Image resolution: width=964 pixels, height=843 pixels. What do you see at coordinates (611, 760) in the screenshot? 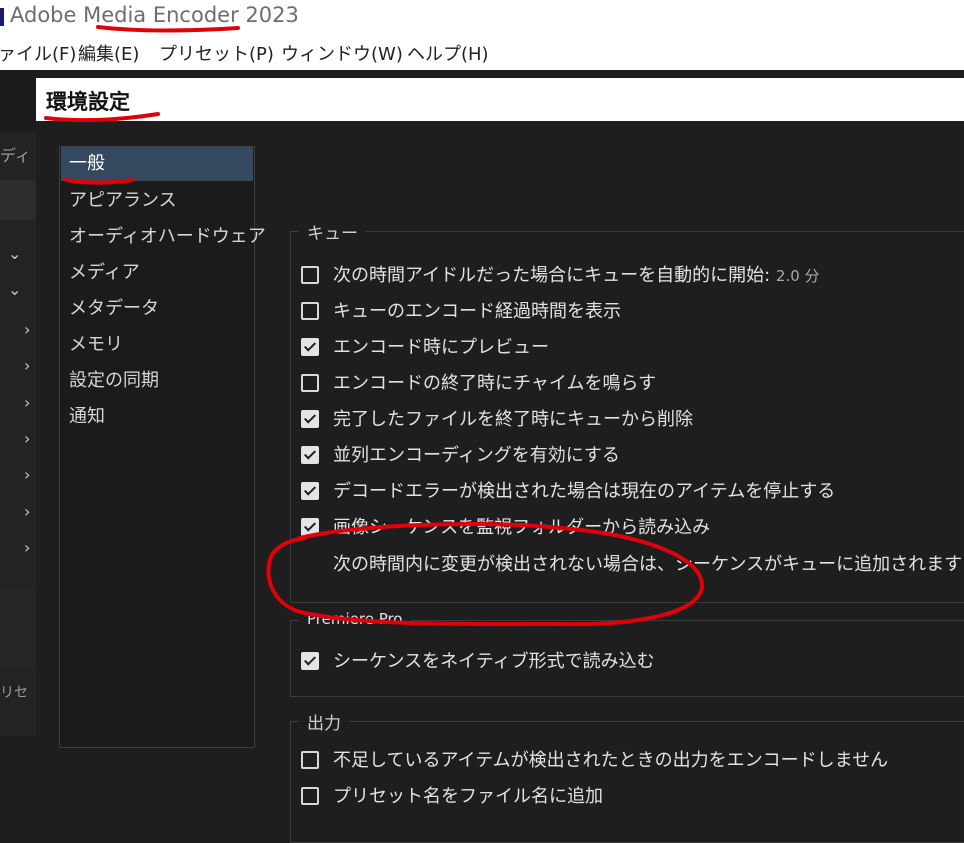
I see `option-label: 不足しているアイテムが検出されたときの出力をエンコードしません` at bounding box center [611, 760].